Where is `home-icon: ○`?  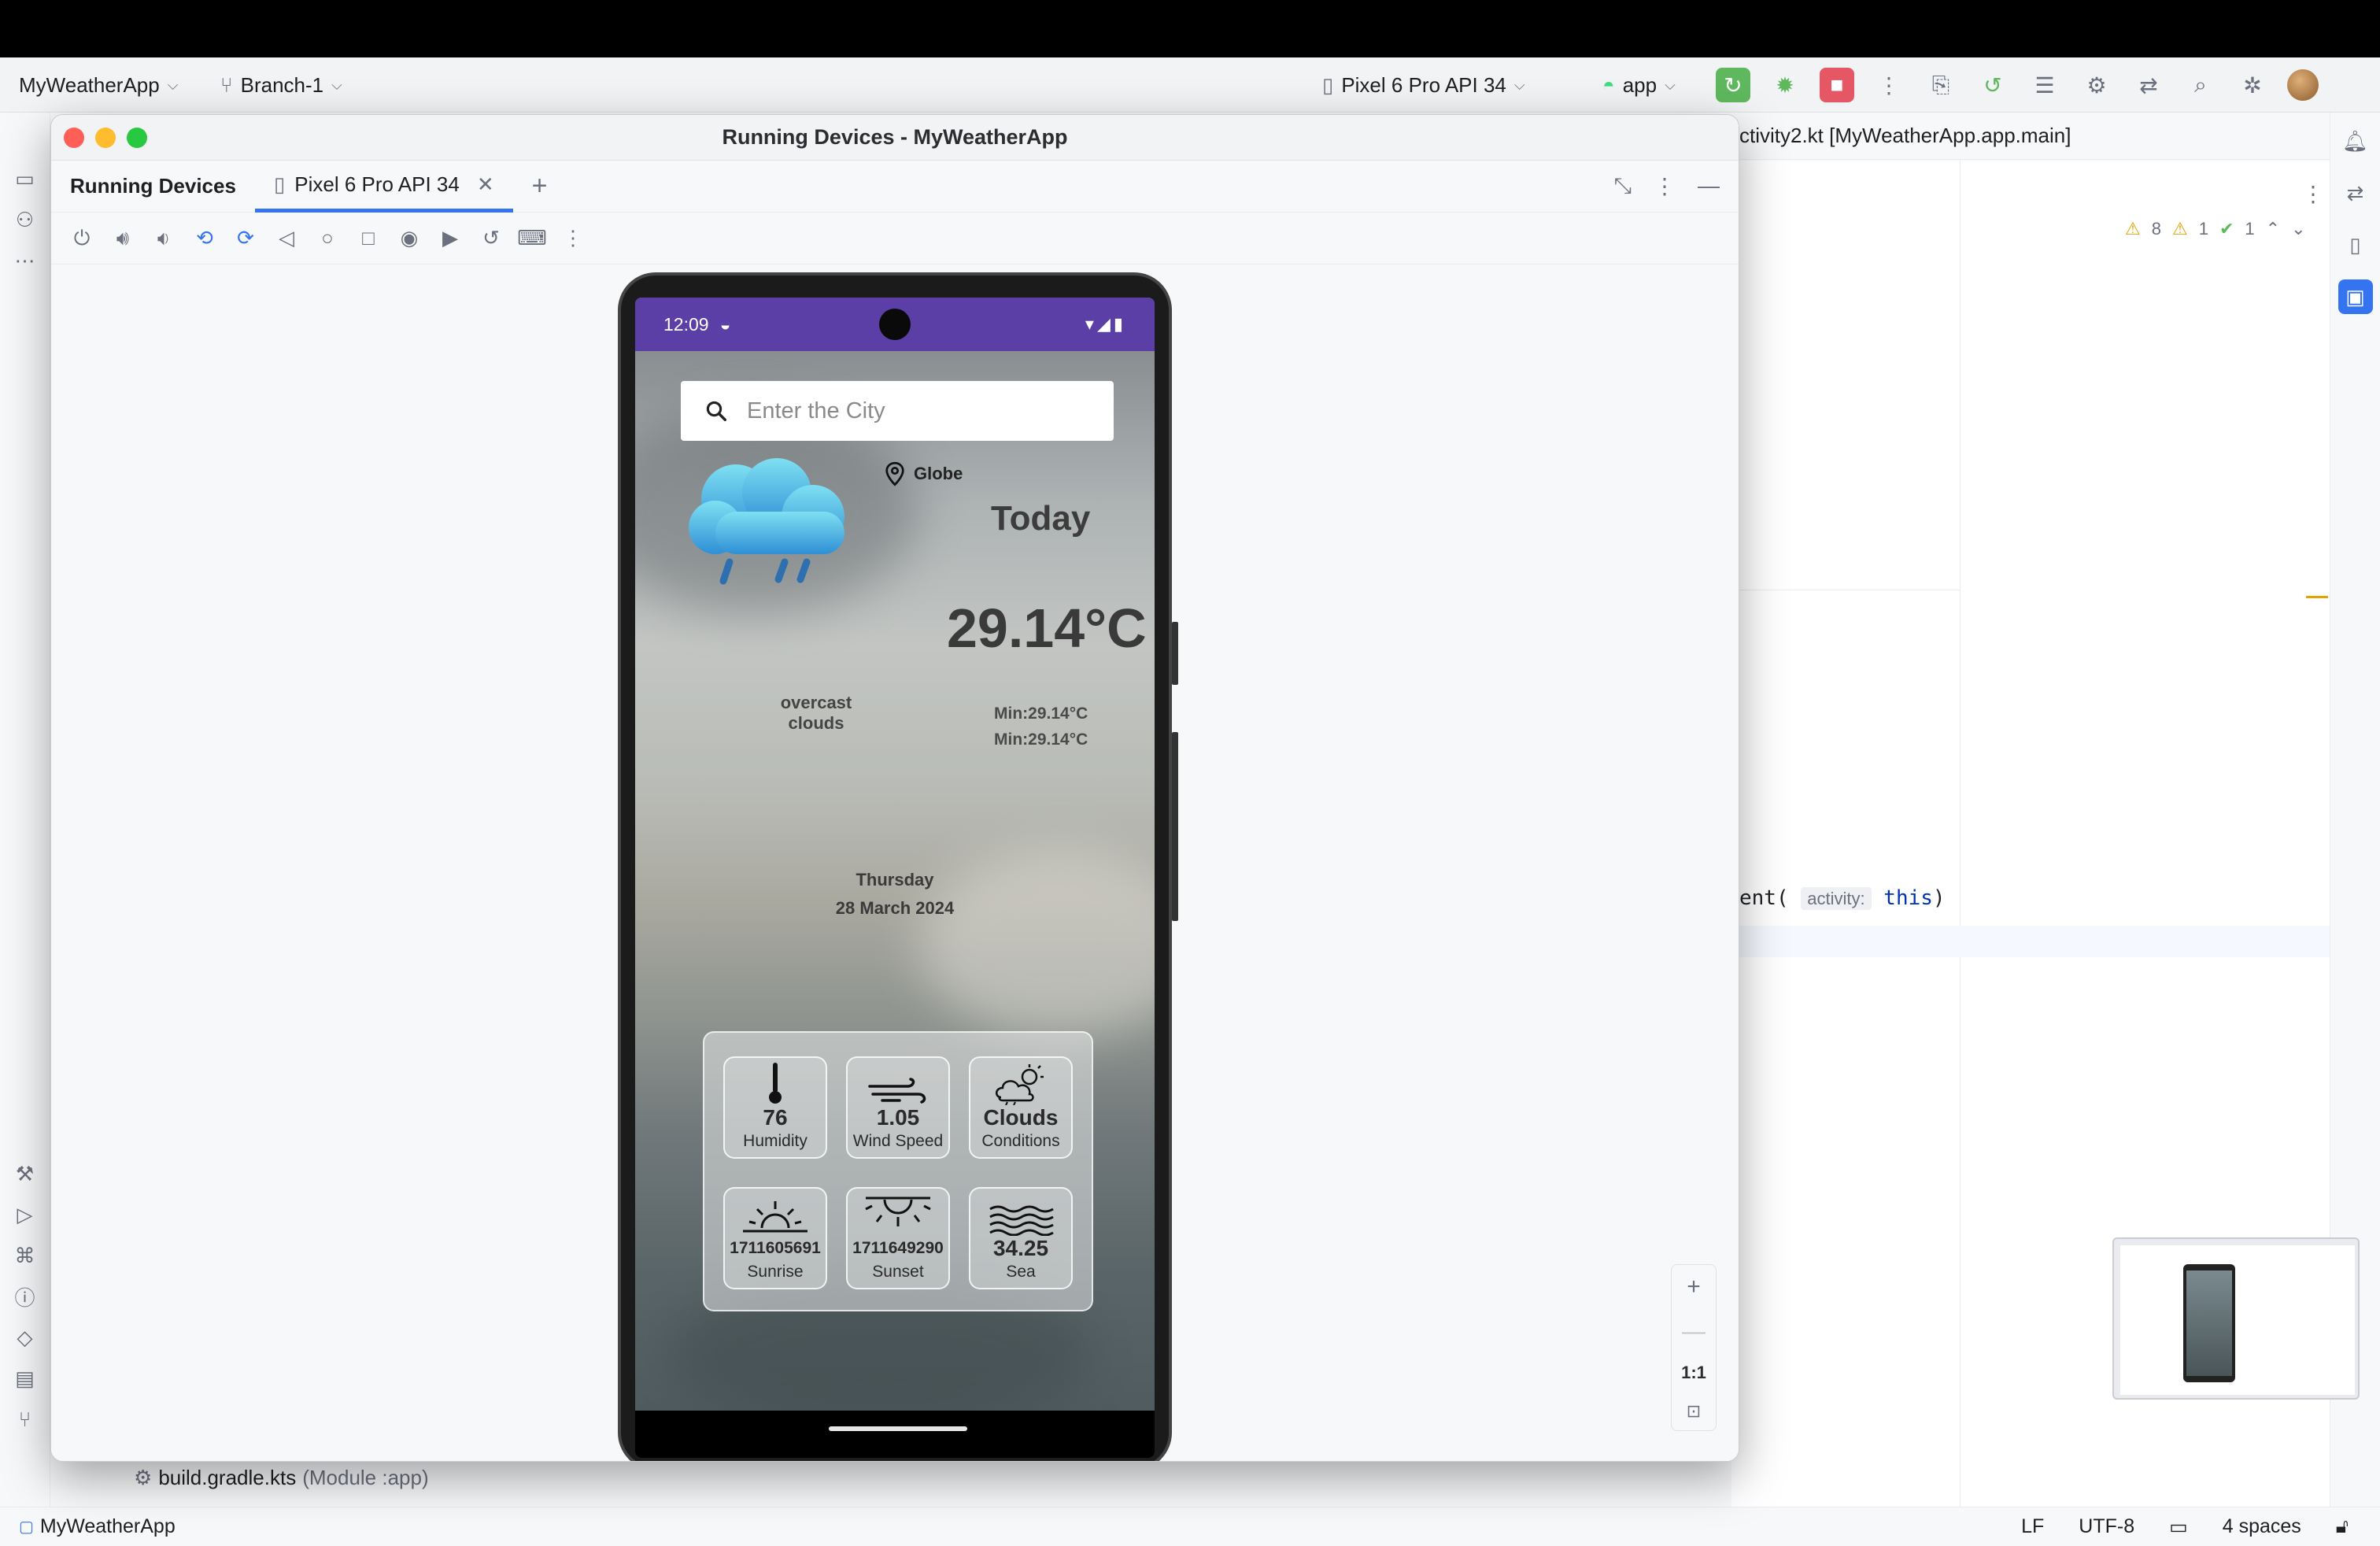 home-icon: ○ is located at coordinates (327, 238).